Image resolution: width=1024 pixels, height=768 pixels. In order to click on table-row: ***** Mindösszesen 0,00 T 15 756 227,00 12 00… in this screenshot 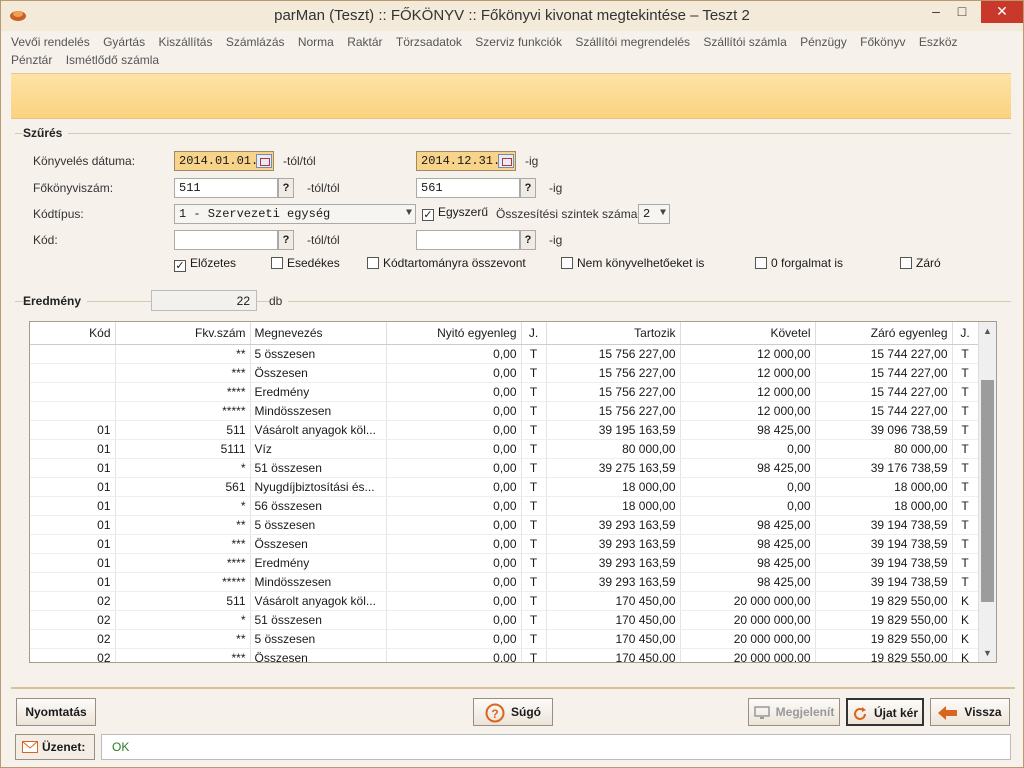, I will do `click(504, 411)`.